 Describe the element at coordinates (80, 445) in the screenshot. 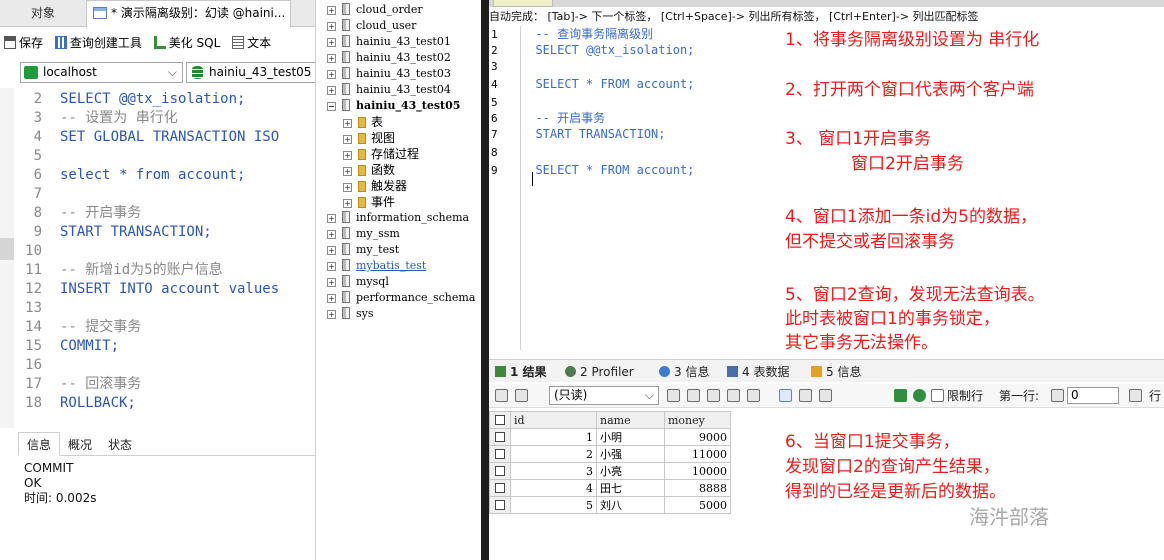

I see `tab-overview: 概况` at that location.